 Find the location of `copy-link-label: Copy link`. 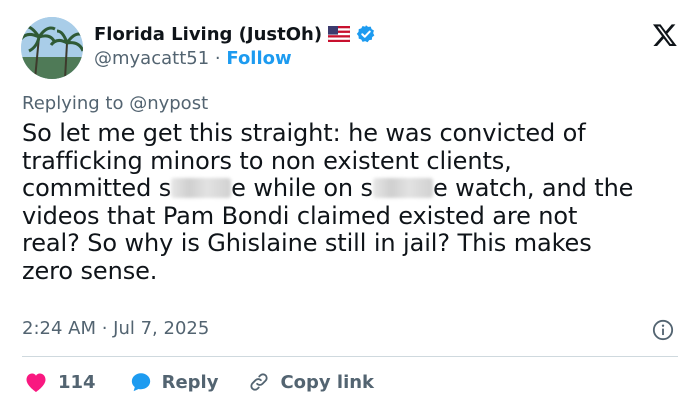

copy-link-label: Copy link is located at coordinates (327, 382).